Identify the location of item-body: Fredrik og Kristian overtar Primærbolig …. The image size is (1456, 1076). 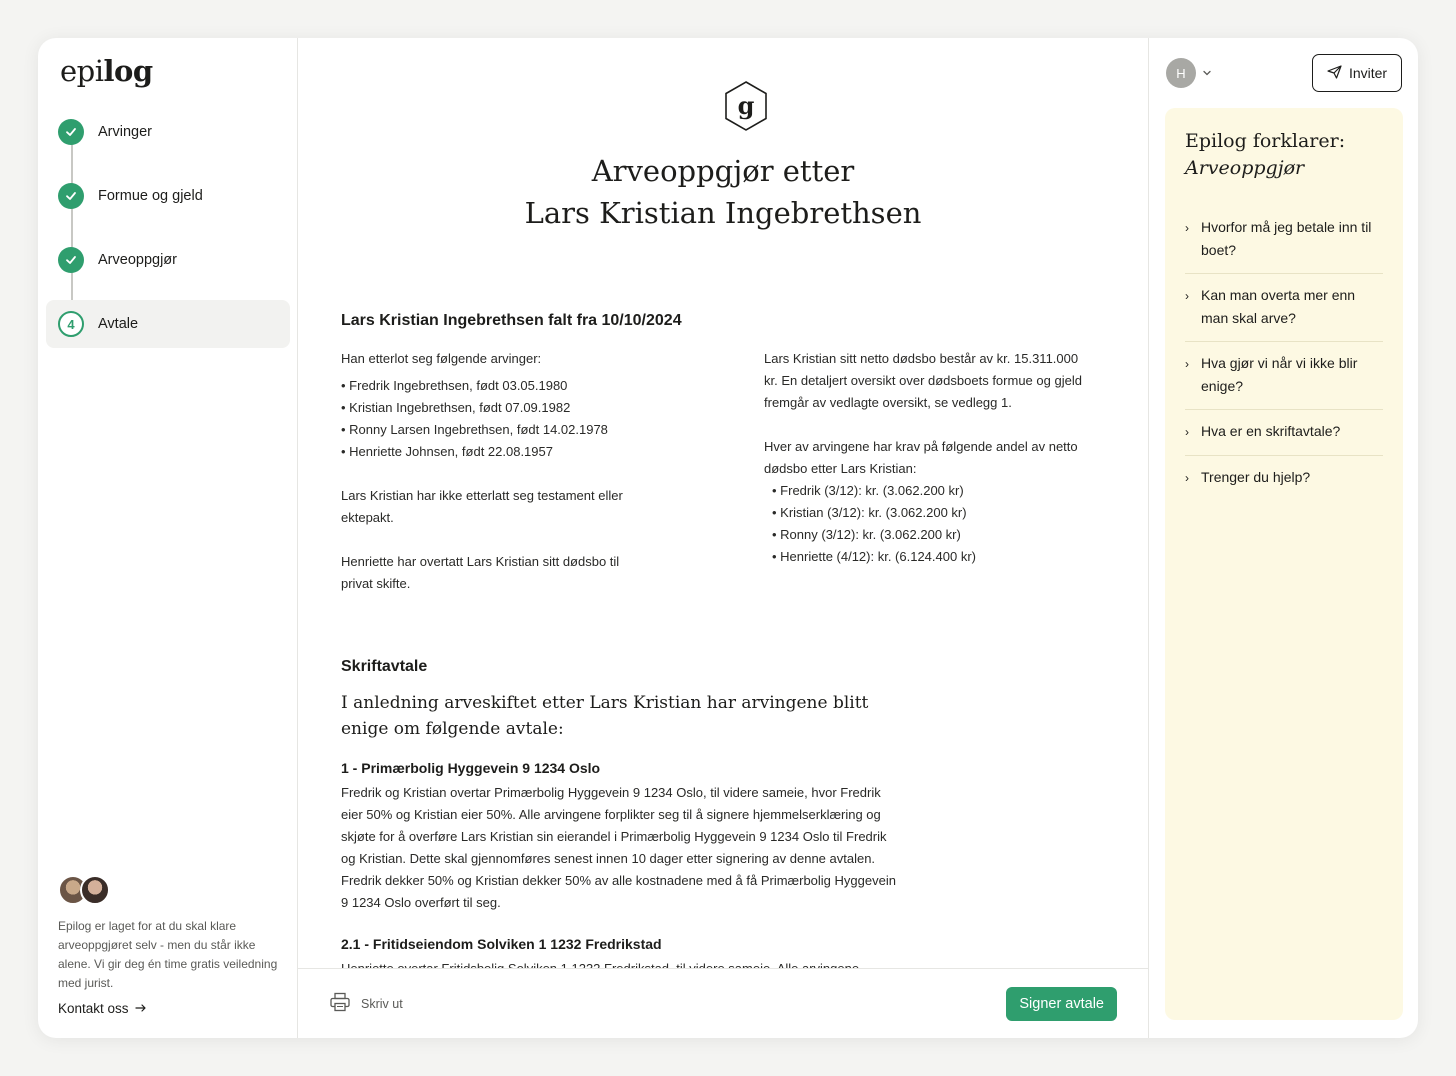
(618, 847).